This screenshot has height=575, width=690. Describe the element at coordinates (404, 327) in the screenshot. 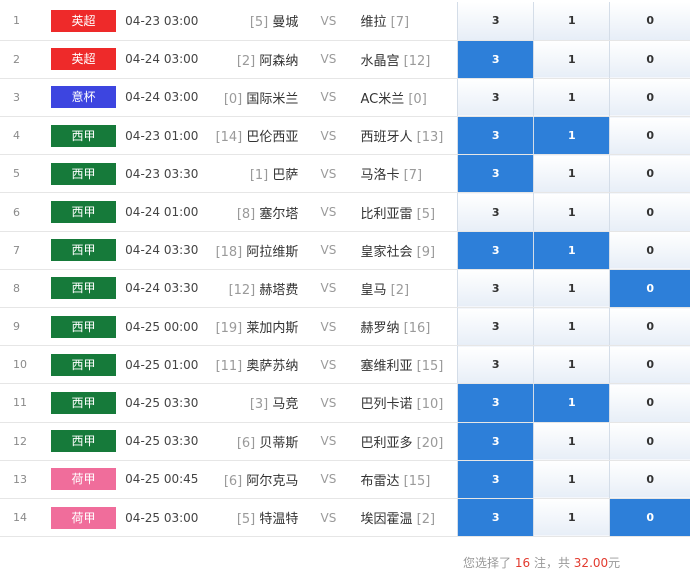

I see `away-team: 赫罗纳 [16]` at that location.